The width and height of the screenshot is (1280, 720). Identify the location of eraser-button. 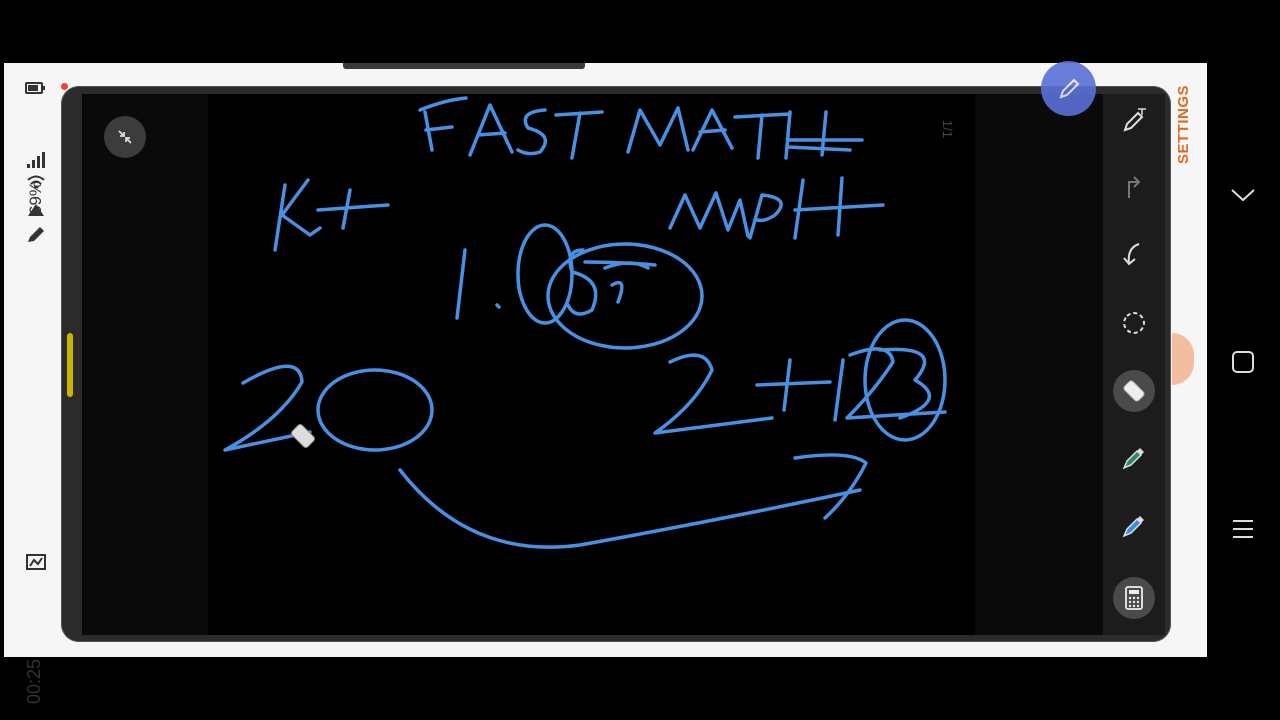
(1134, 391).